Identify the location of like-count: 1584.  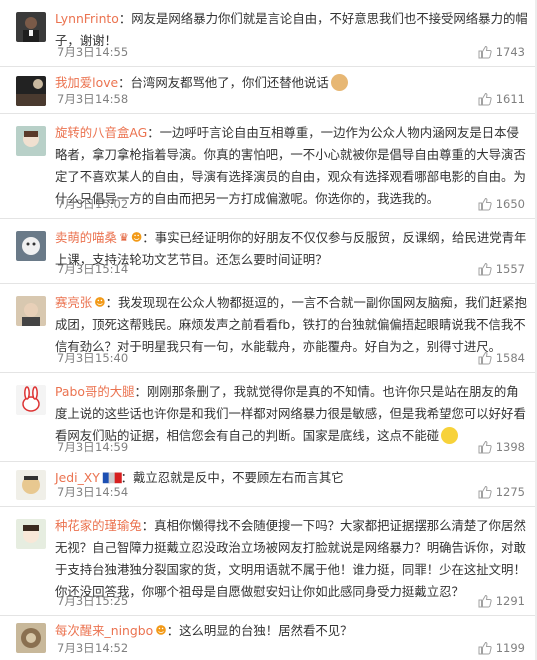
(510, 358).